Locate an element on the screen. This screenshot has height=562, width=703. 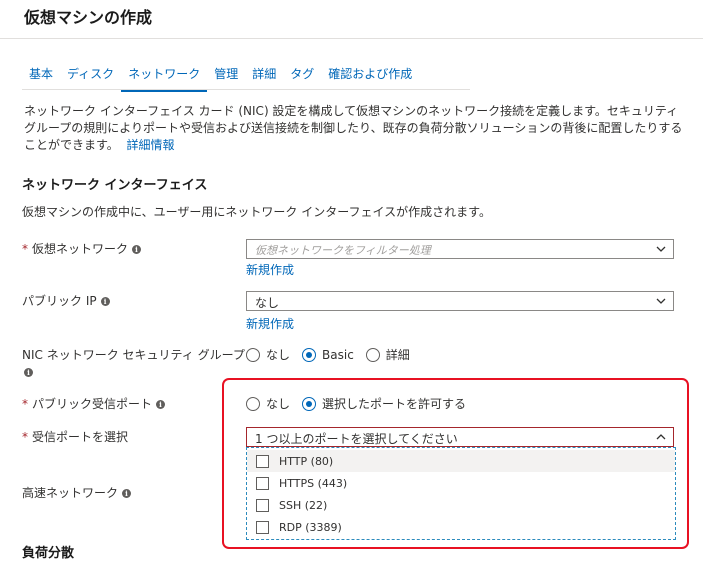
select-inbound-ports-label: * 受信ポートを選択 is located at coordinates (75, 436).